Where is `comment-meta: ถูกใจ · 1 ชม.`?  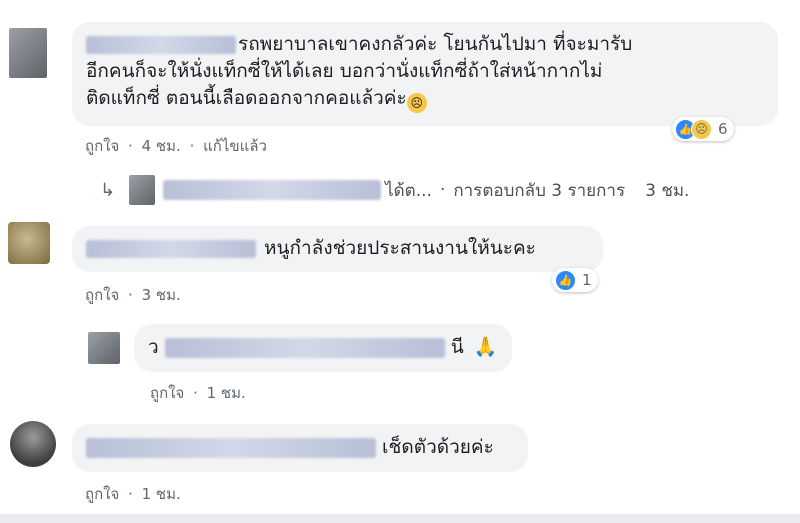
comment-meta: ถูกใจ · 1 ชม. is located at coordinates (133, 494).